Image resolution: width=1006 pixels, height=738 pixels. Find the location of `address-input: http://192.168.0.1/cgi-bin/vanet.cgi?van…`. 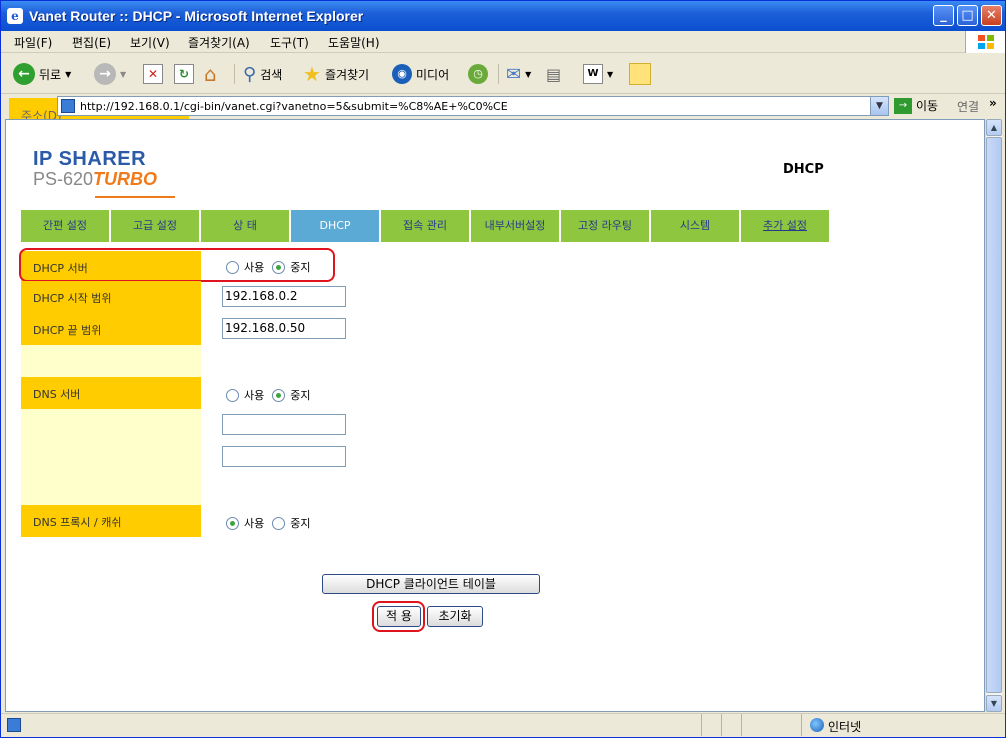

address-input: http://192.168.0.1/cgi-bin/vanet.cgi?van… is located at coordinates (473, 106).